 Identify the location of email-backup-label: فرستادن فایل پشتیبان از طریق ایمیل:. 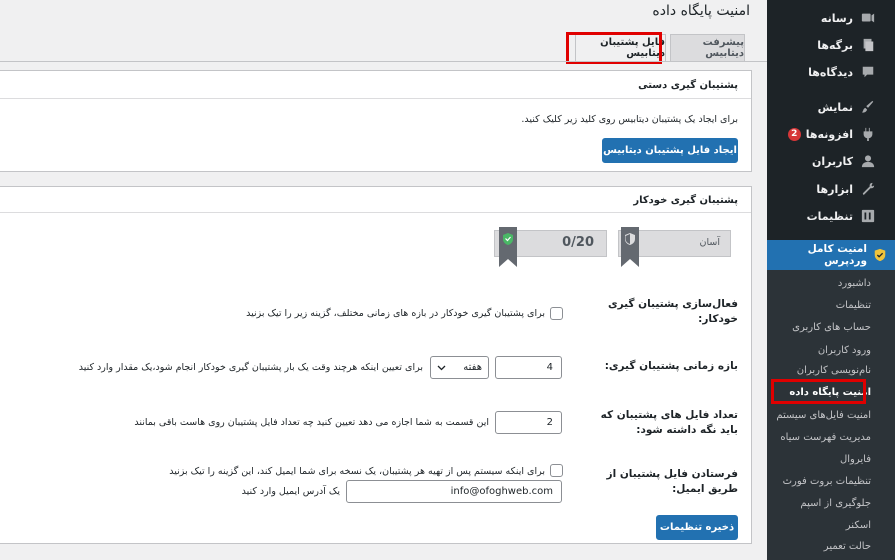
(672, 481).